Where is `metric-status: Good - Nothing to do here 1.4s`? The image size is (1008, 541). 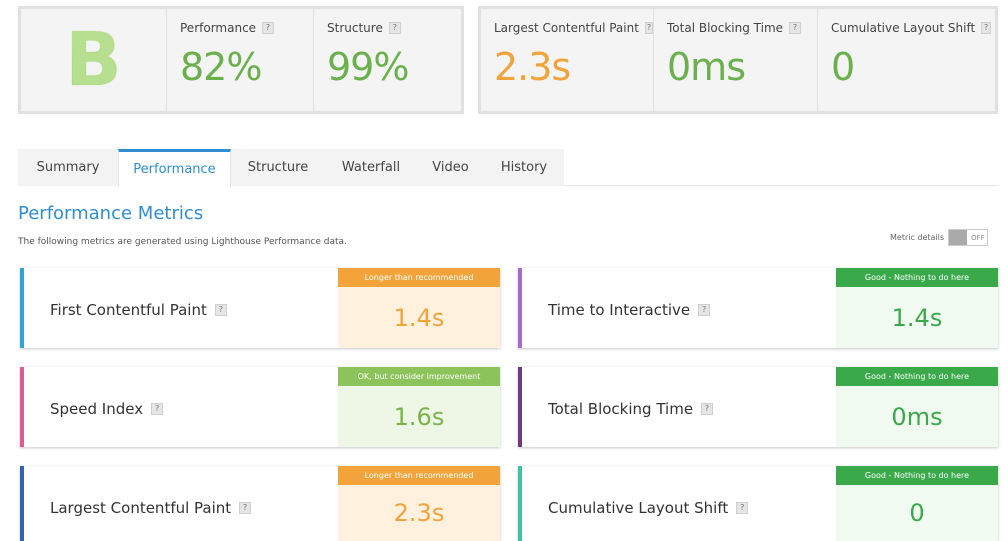 metric-status: Good - Nothing to do here 1.4s is located at coordinates (917, 308).